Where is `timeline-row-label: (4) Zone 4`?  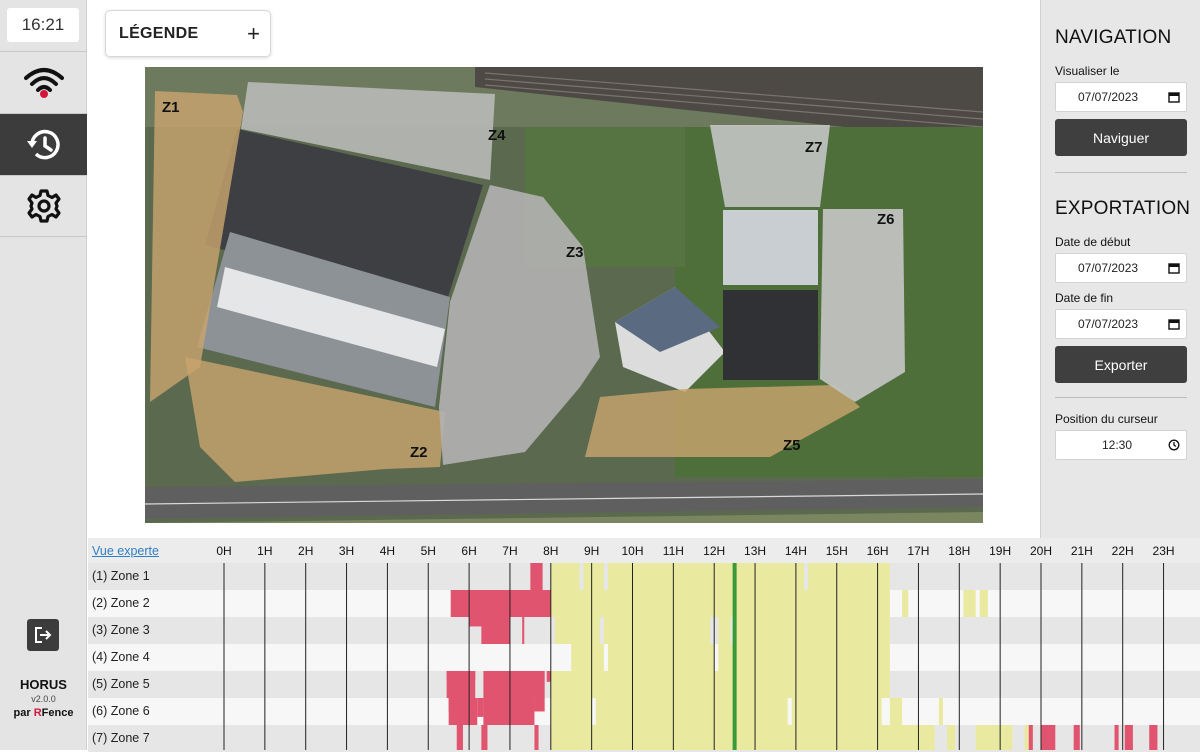
timeline-row-label: (4) Zone 4 is located at coordinates (121, 657).